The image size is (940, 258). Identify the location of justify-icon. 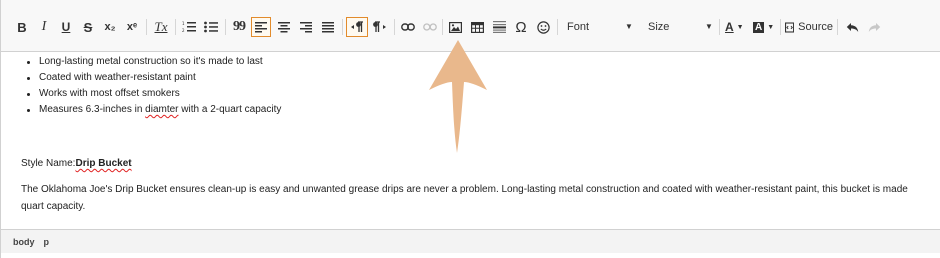
(328, 26).